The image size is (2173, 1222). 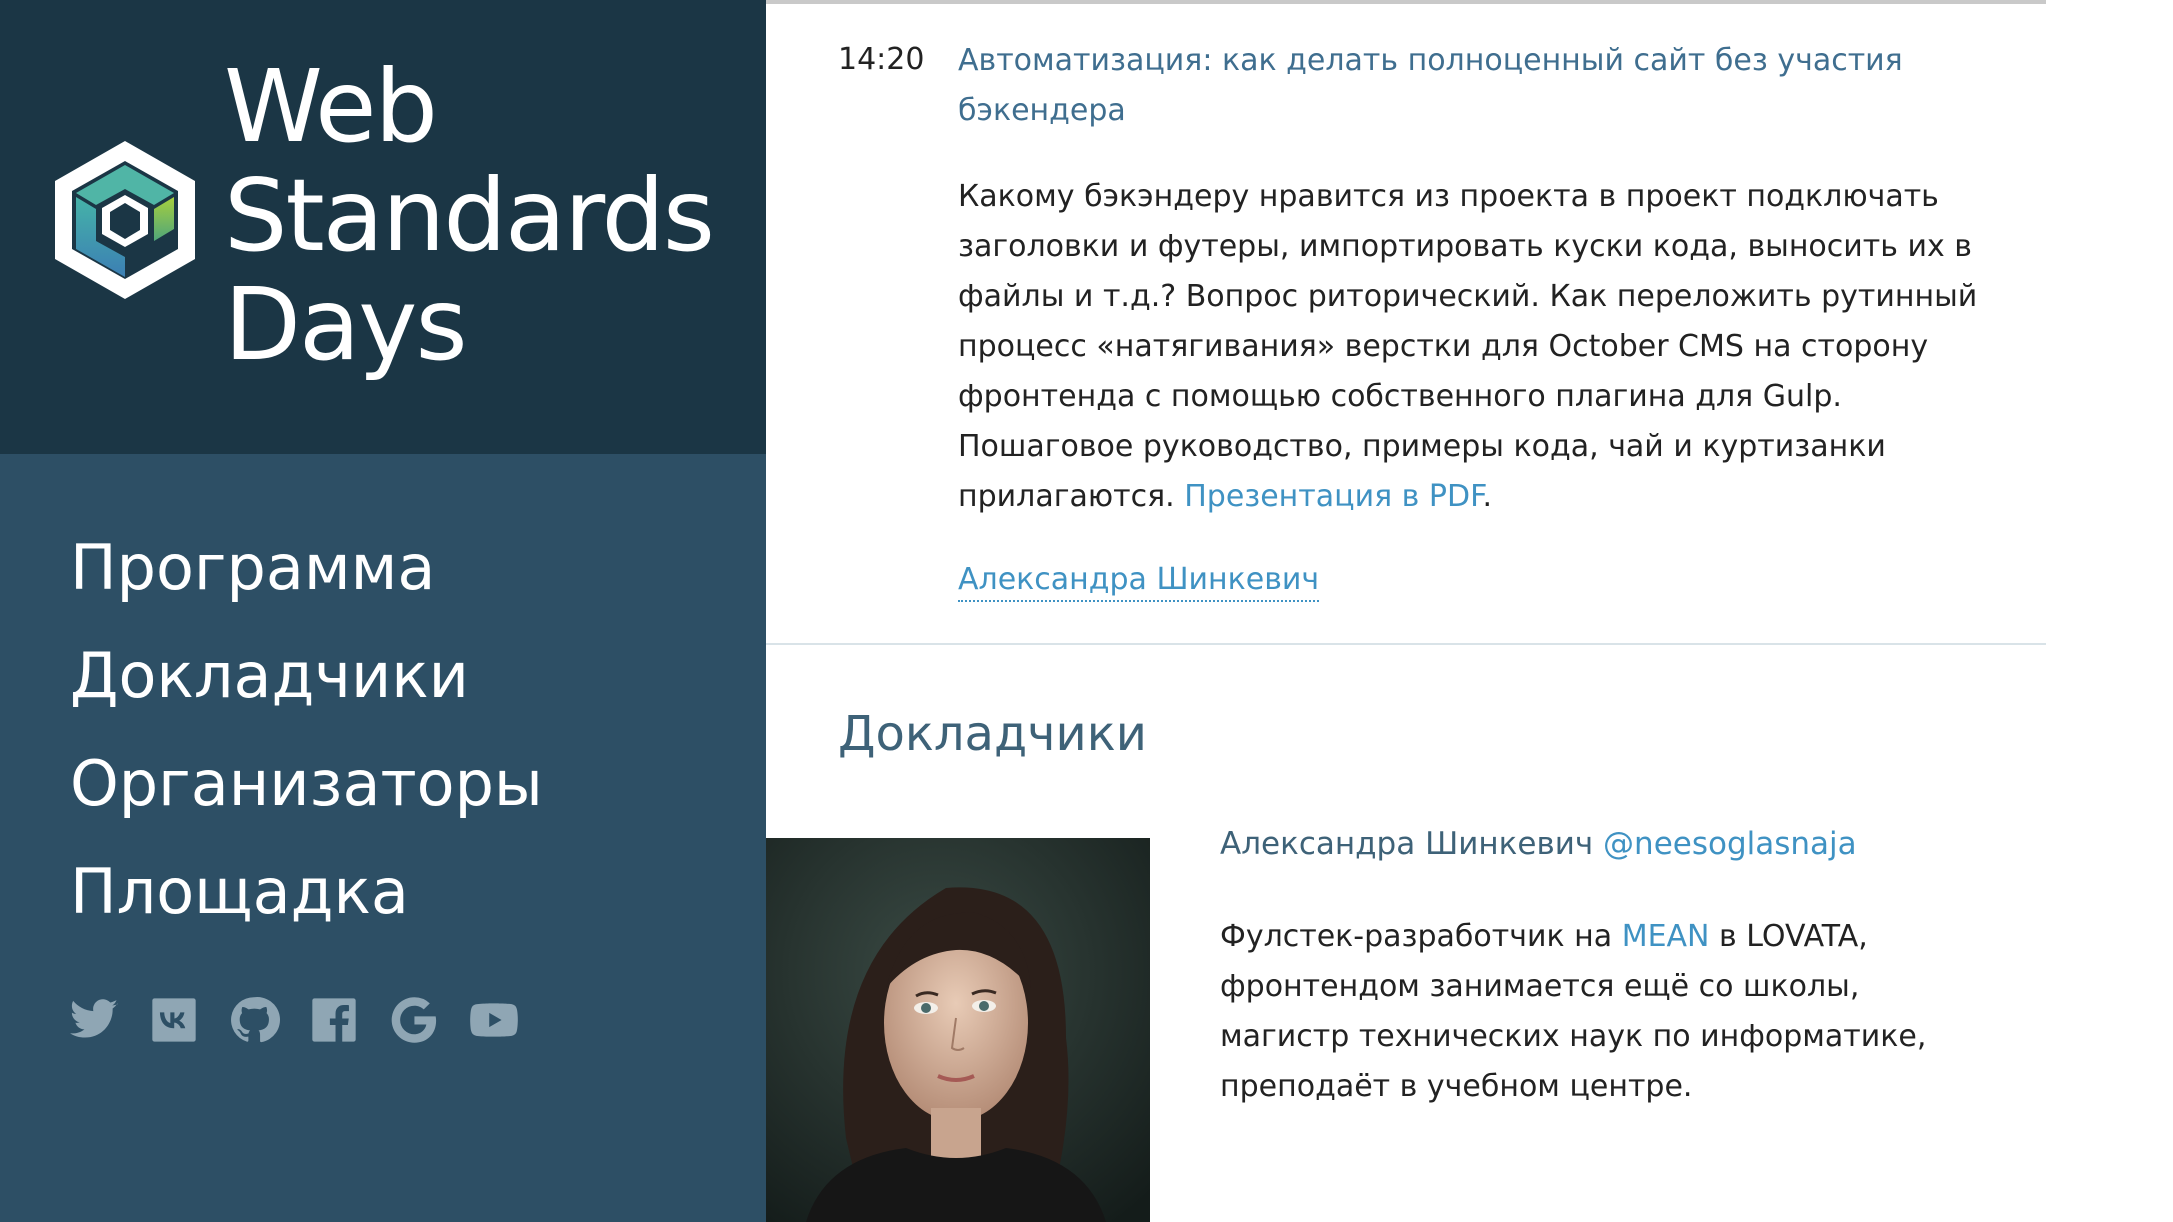 What do you see at coordinates (306, 676) in the screenshot?
I see `nav-item-speakers: Докладчики` at bounding box center [306, 676].